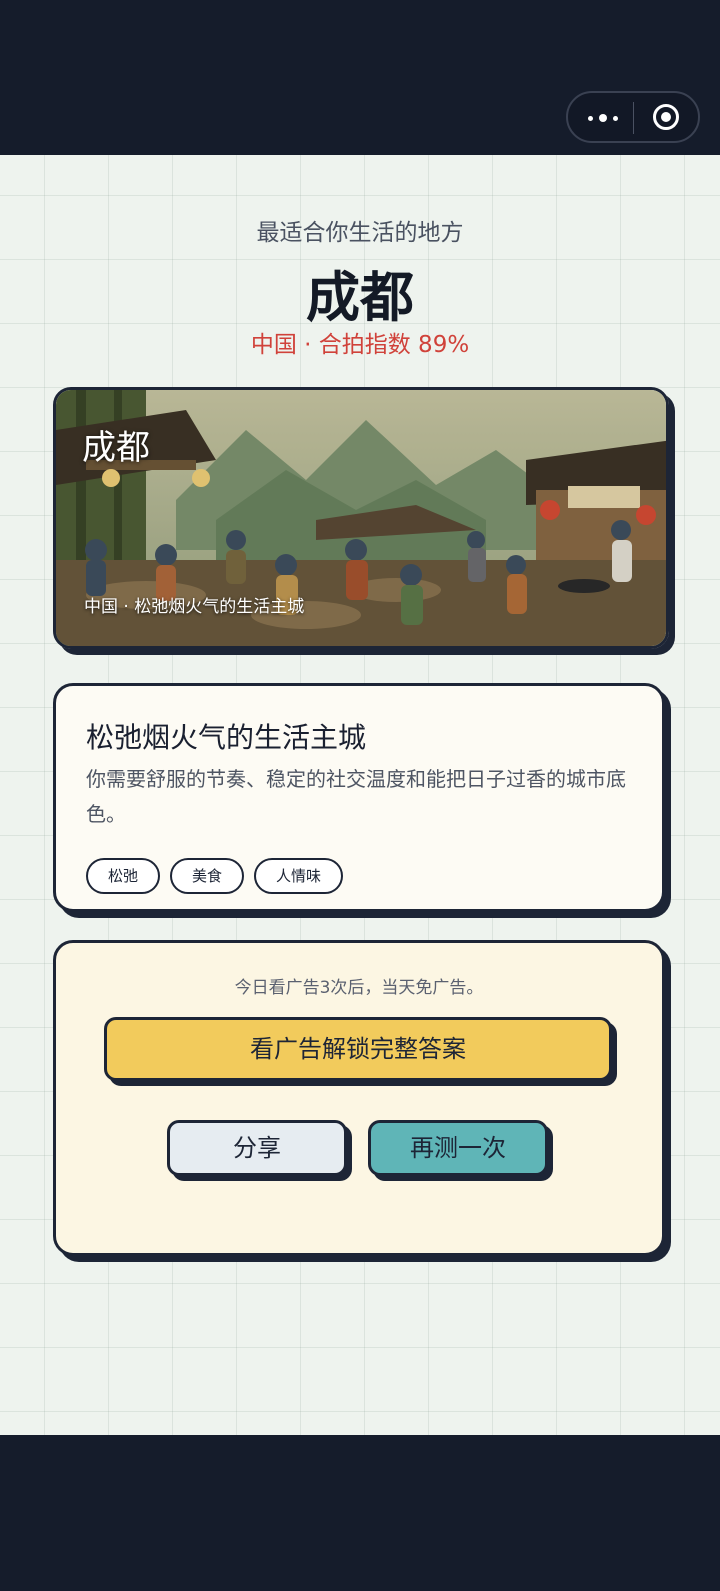 The height and width of the screenshot is (1591, 720). Describe the element at coordinates (356, 796) in the screenshot. I see `description-text: 你需要舒服的节奏、稳定的社交温度和能把日子过香的城市底色。` at that location.